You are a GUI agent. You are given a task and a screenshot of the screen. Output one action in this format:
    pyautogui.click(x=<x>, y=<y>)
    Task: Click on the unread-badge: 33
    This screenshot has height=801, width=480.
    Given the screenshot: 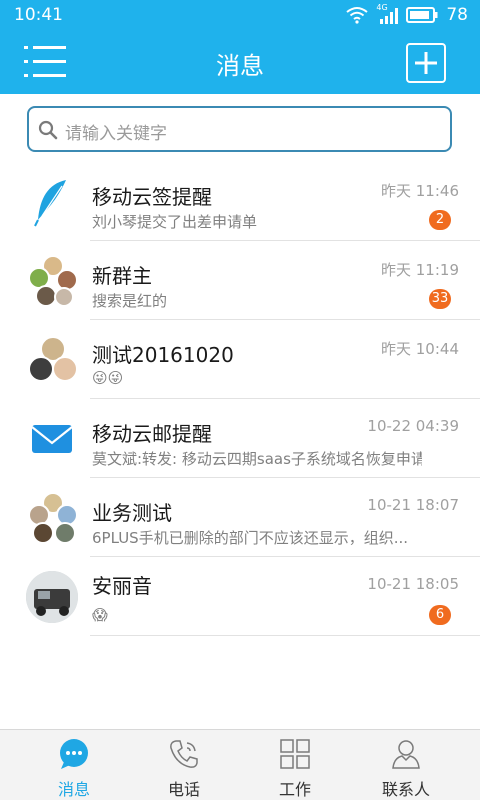 What is the action you would take?
    pyautogui.click(x=440, y=299)
    